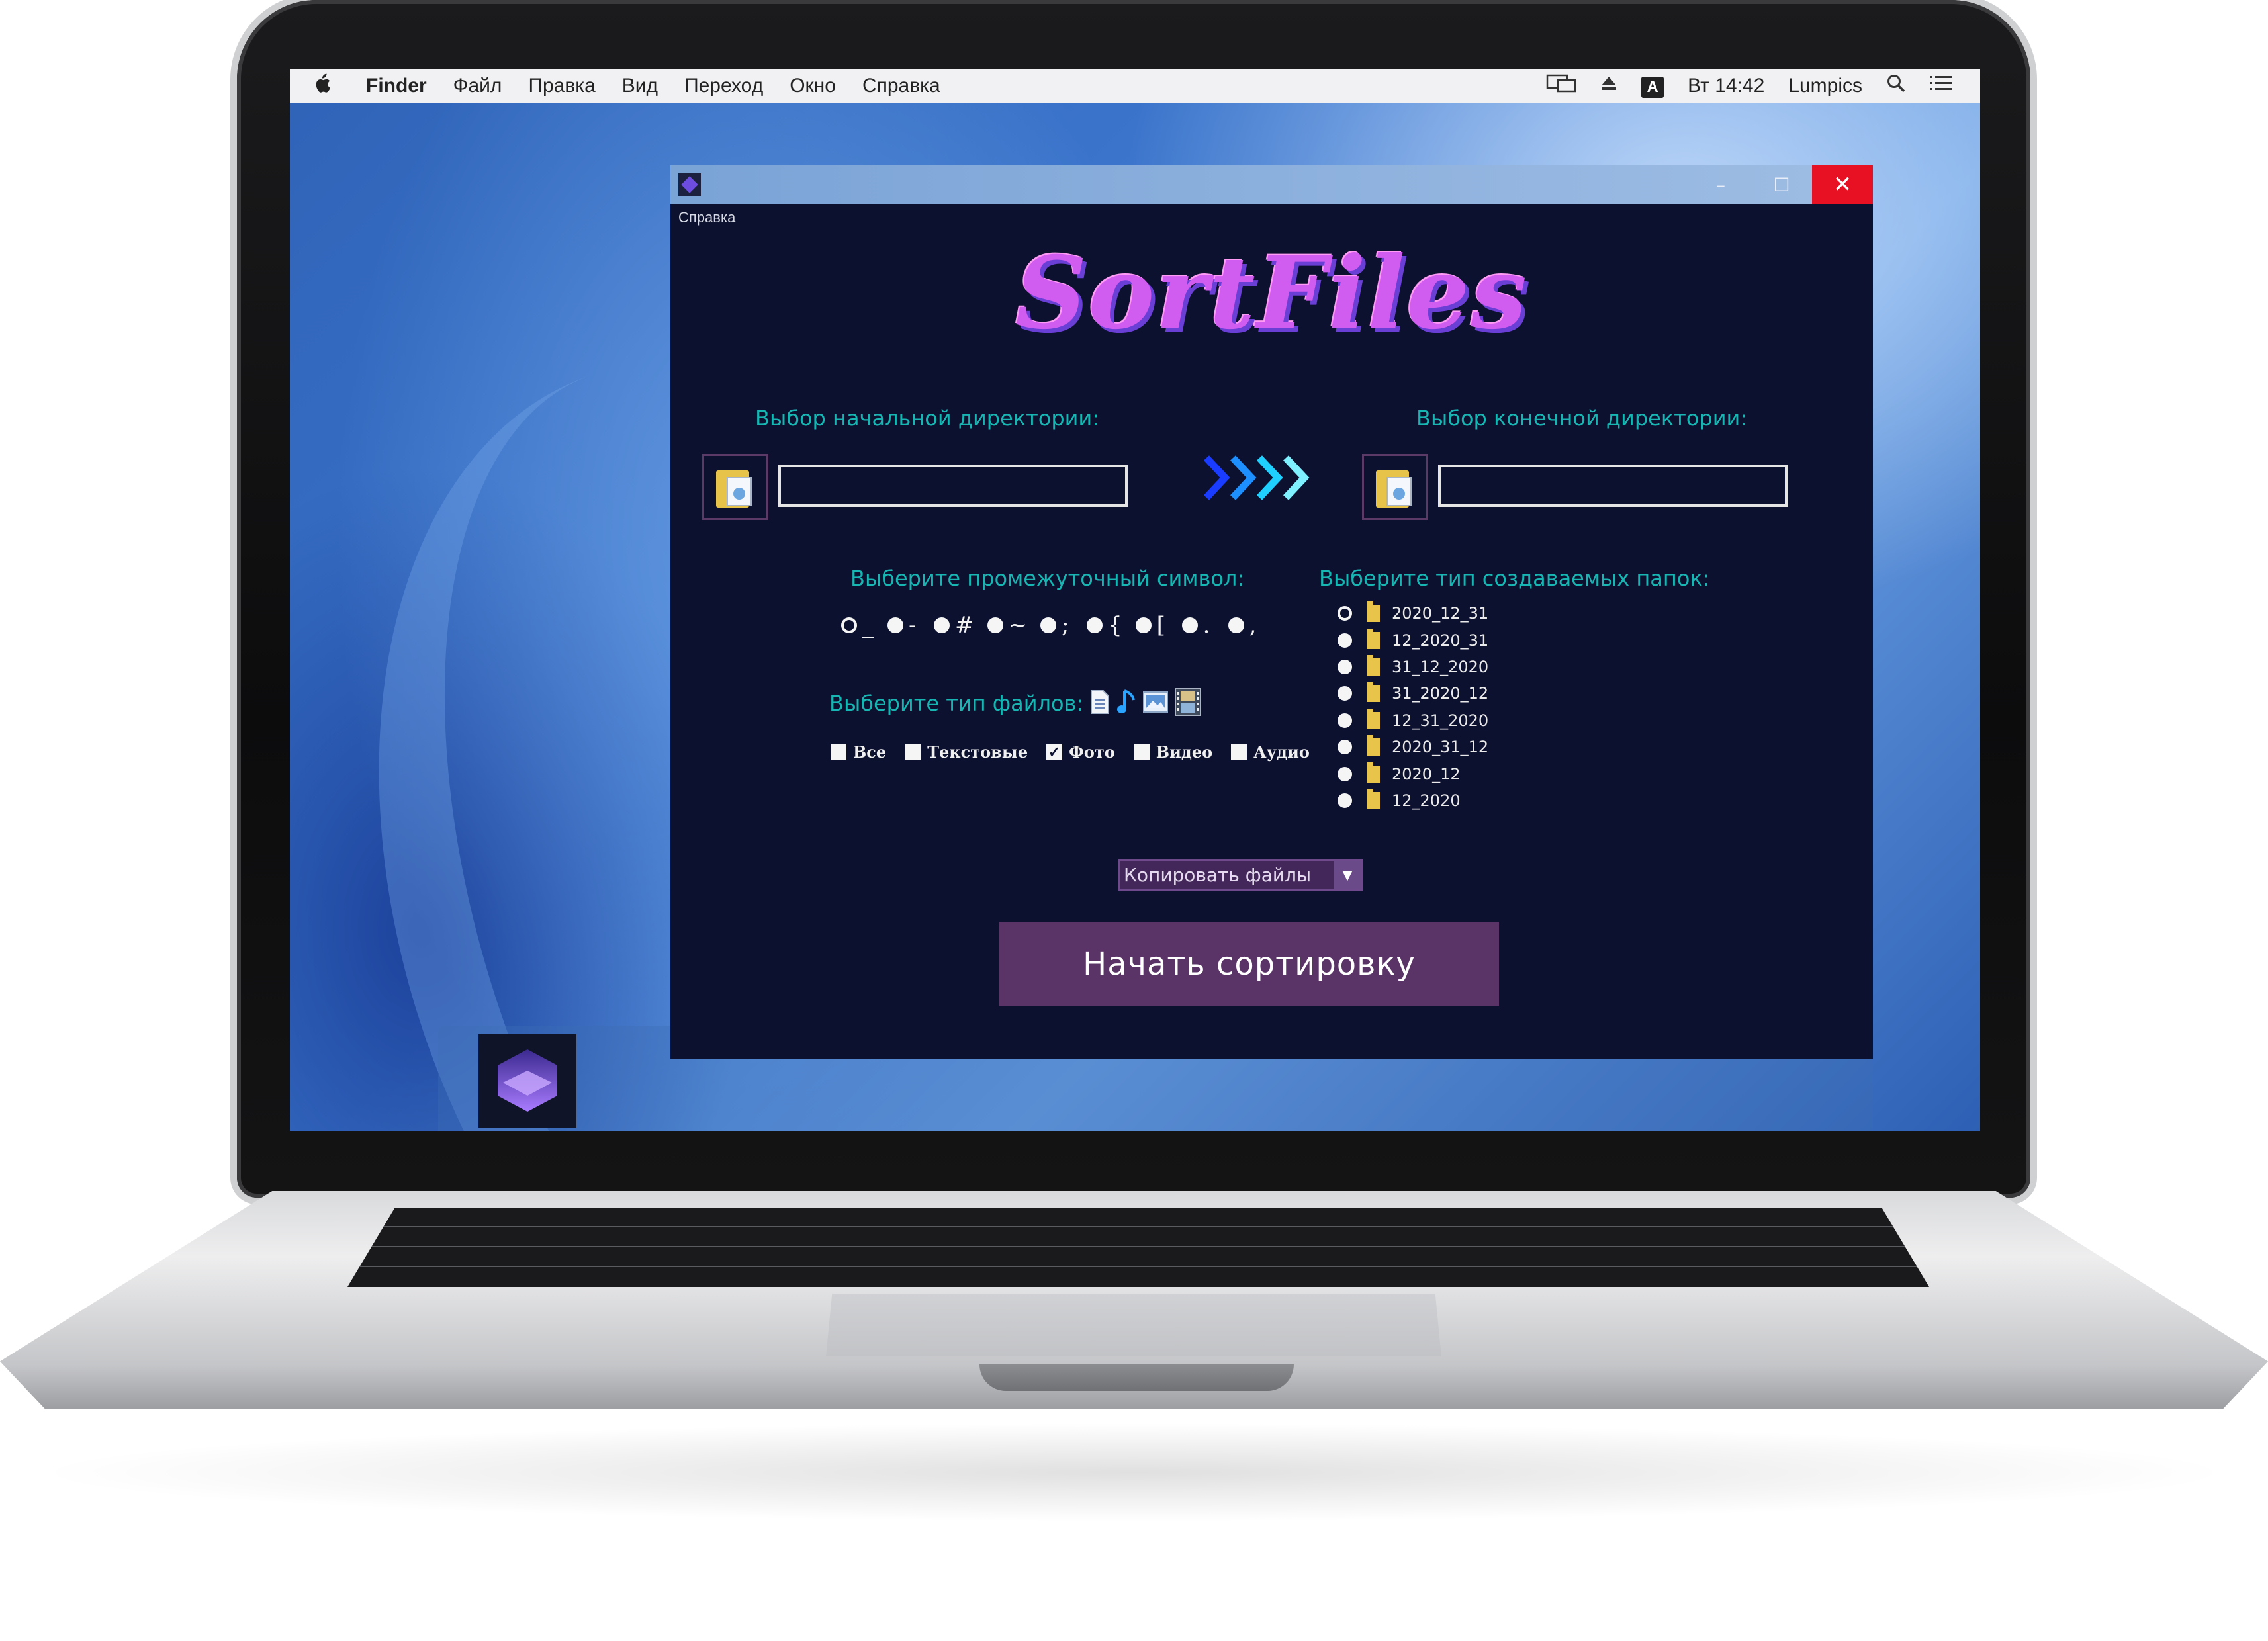  What do you see at coordinates (1720, 184) in the screenshot?
I see `minimize-button: –` at bounding box center [1720, 184].